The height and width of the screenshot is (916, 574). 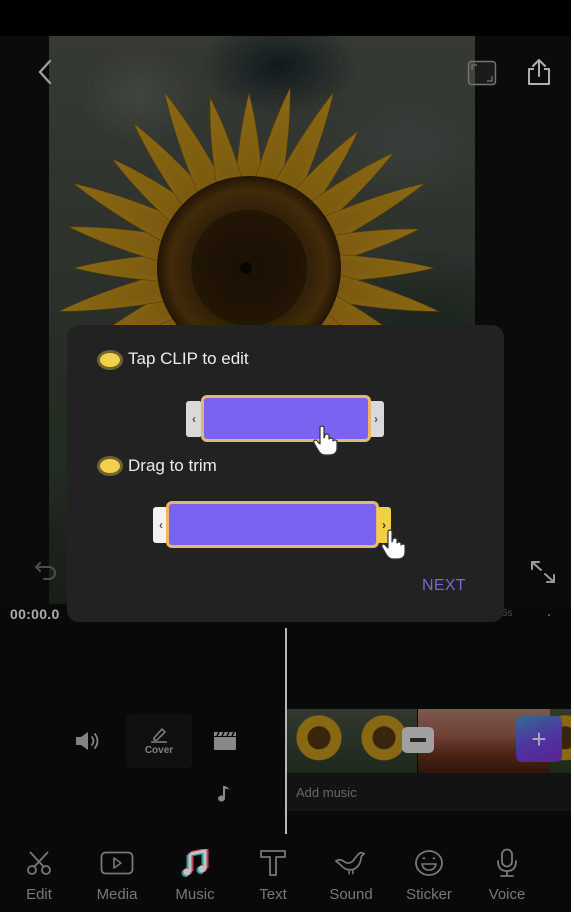 I want to click on tip-tap-clip: Tap CLIP to edit, so click(x=188, y=358).